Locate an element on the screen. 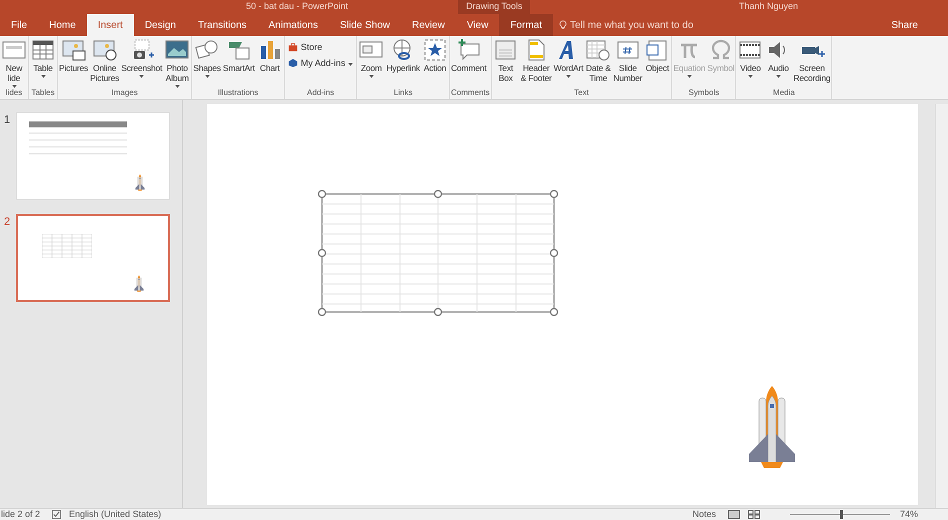  group-label: lides is located at coordinates (14, 93).